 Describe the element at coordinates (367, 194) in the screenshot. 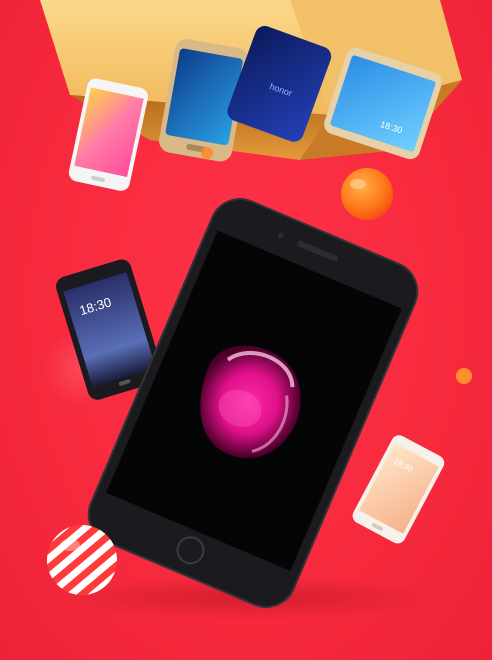

I see `orange-ball` at that location.